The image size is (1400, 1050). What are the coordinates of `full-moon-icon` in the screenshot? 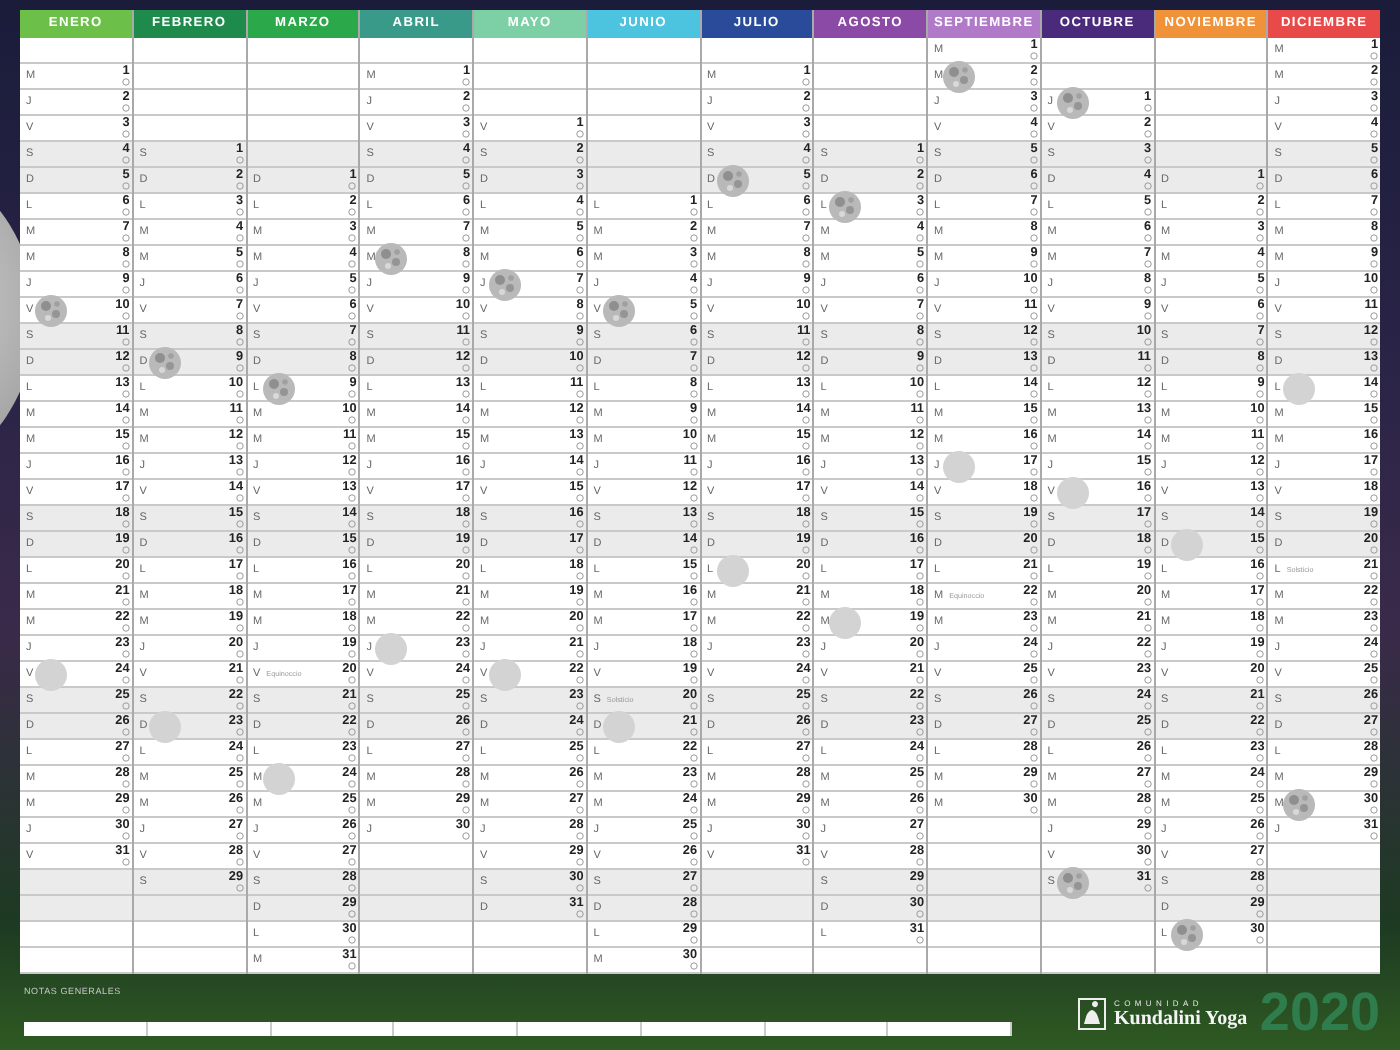 It's located at (1072, 103).